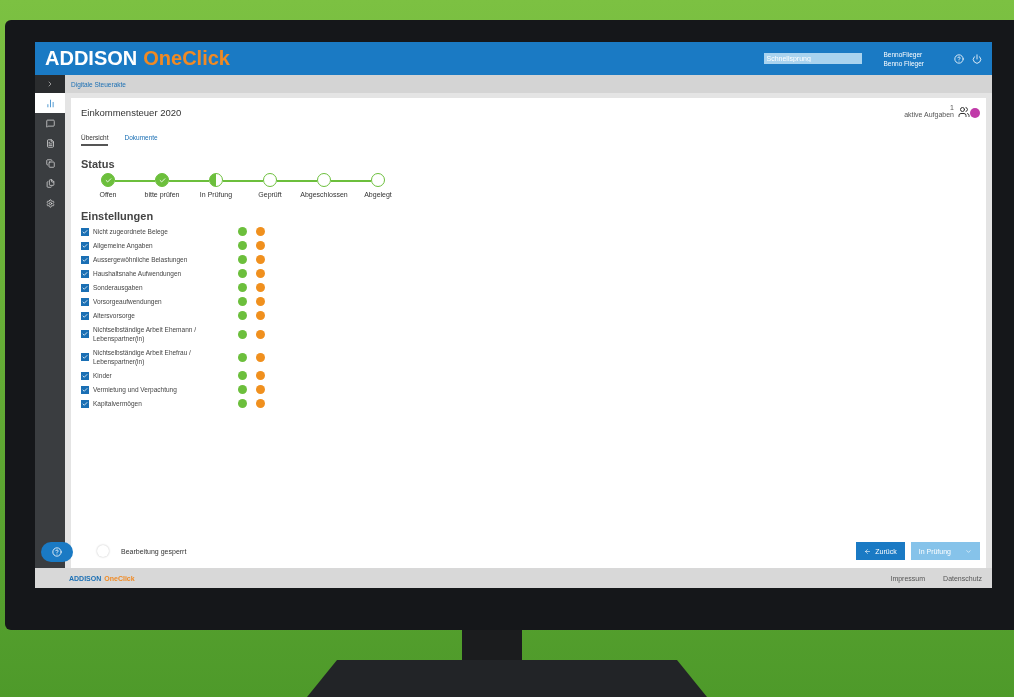  Describe the element at coordinates (131, 112) in the screenshot. I see `page-title: Einkommensteuer 2020` at that location.